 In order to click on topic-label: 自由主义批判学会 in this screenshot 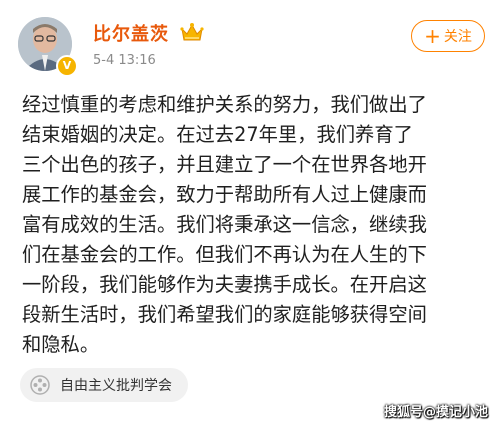, I will do `click(116, 386)`.